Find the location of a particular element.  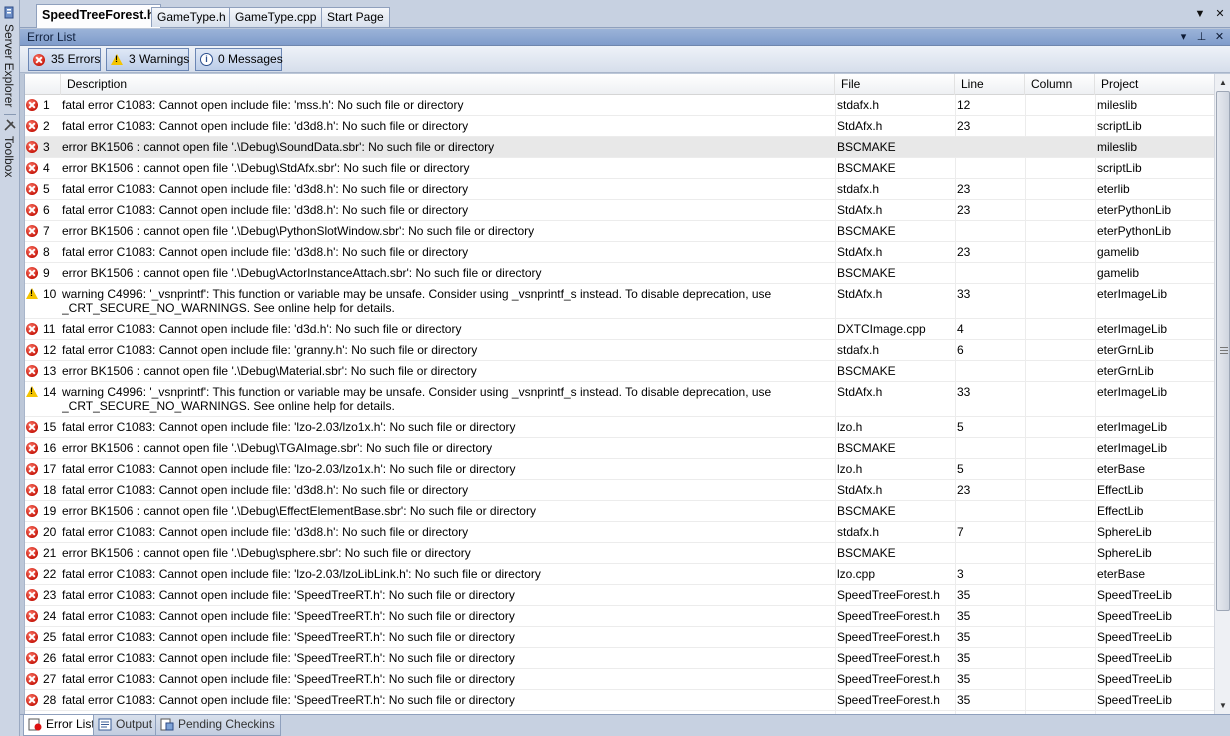

row-number: 25 is located at coordinates (50, 637).